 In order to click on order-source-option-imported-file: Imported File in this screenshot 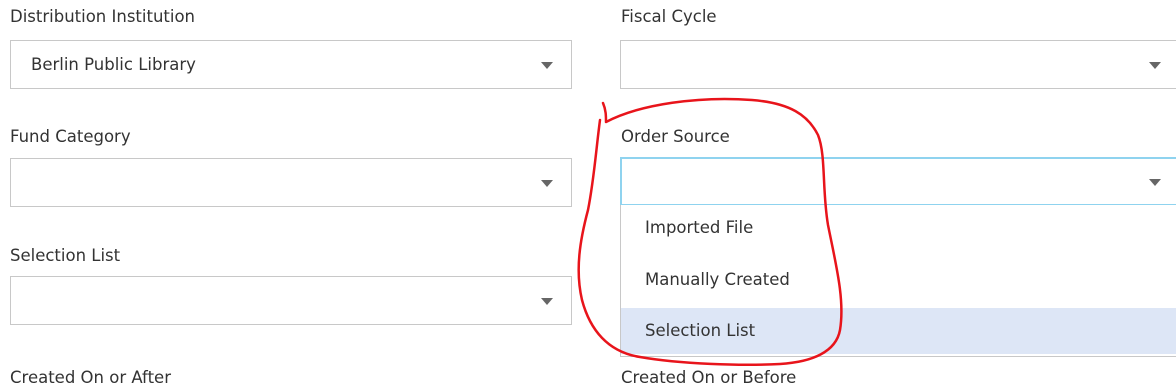, I will do `click(898, 228)`.